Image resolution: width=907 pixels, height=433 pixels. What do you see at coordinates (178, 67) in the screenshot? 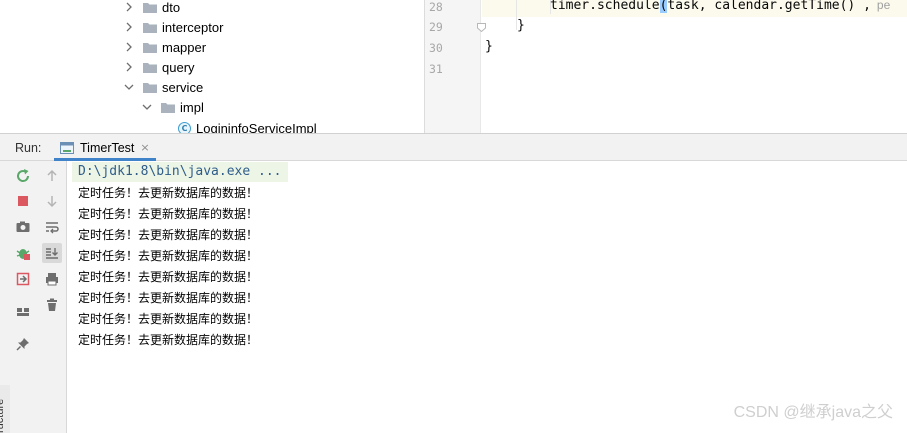
I see `tree-item-label: query` at bounding box center [178, 67].